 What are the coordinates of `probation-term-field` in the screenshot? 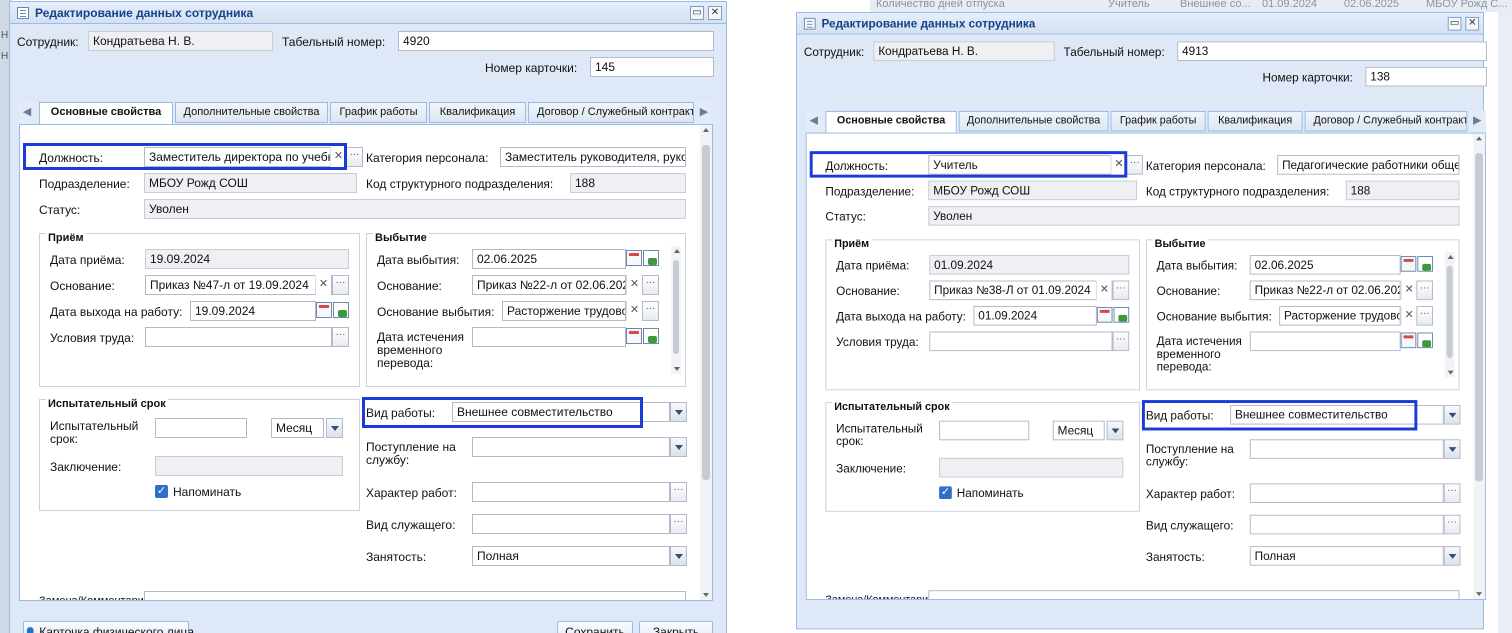 It's located at (201, 428).